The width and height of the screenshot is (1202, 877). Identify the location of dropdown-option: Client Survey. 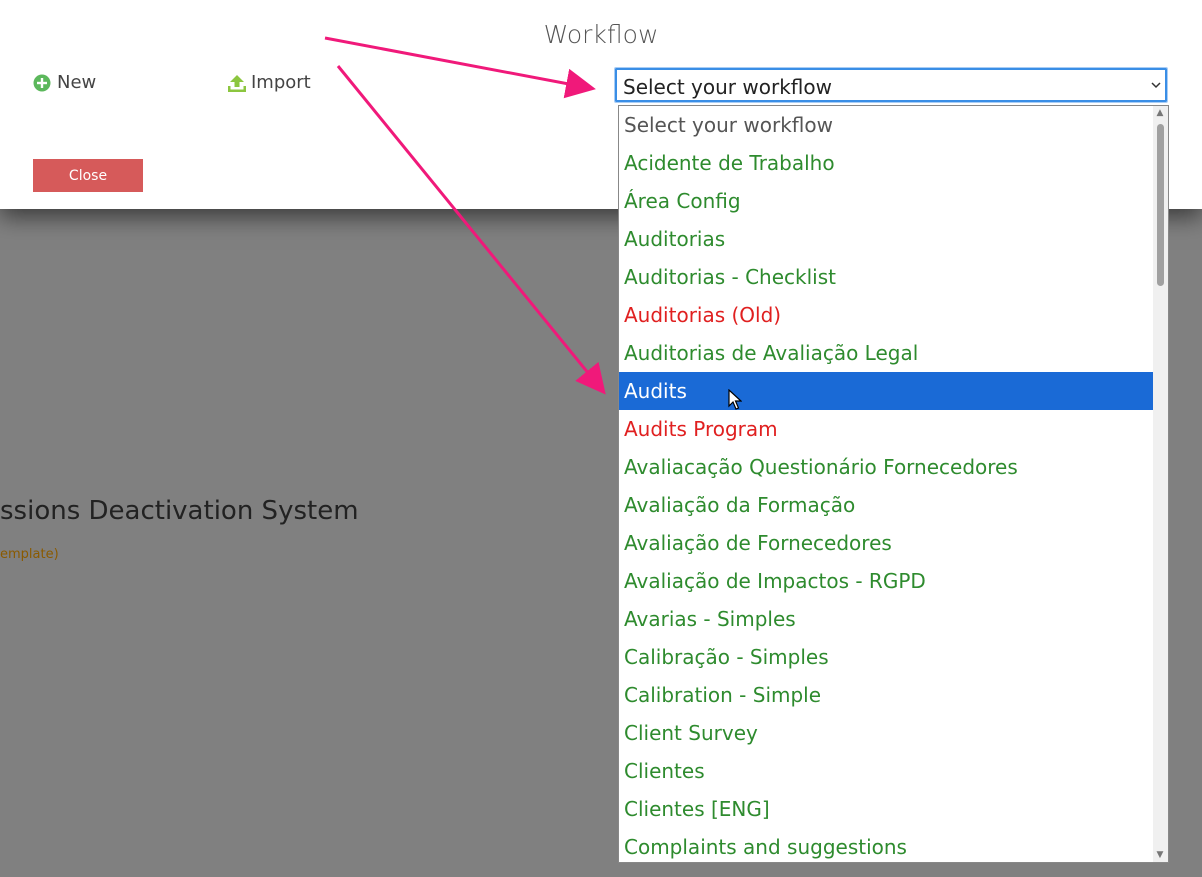
(887, 733).